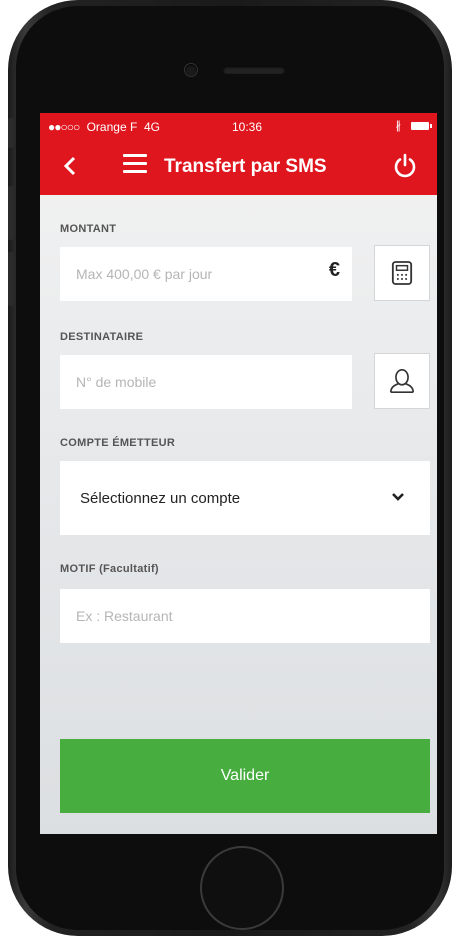 This screenshot has height=938, width=458. I want to click on contacts-button, so click(402, 381).